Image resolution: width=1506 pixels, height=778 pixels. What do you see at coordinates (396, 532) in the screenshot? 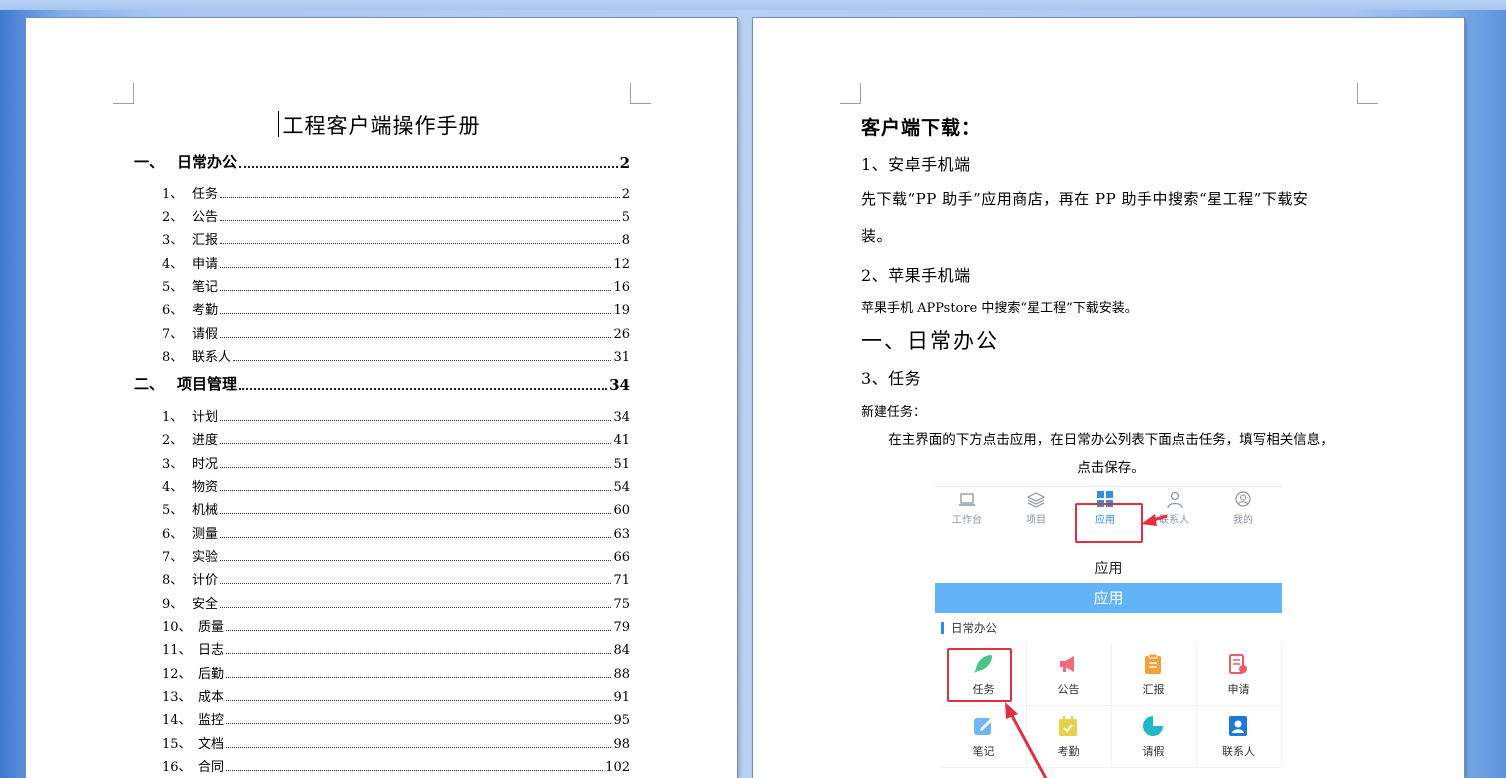
I see `toc-entry: 6、 测量 63` at bounding box center [396, 532].